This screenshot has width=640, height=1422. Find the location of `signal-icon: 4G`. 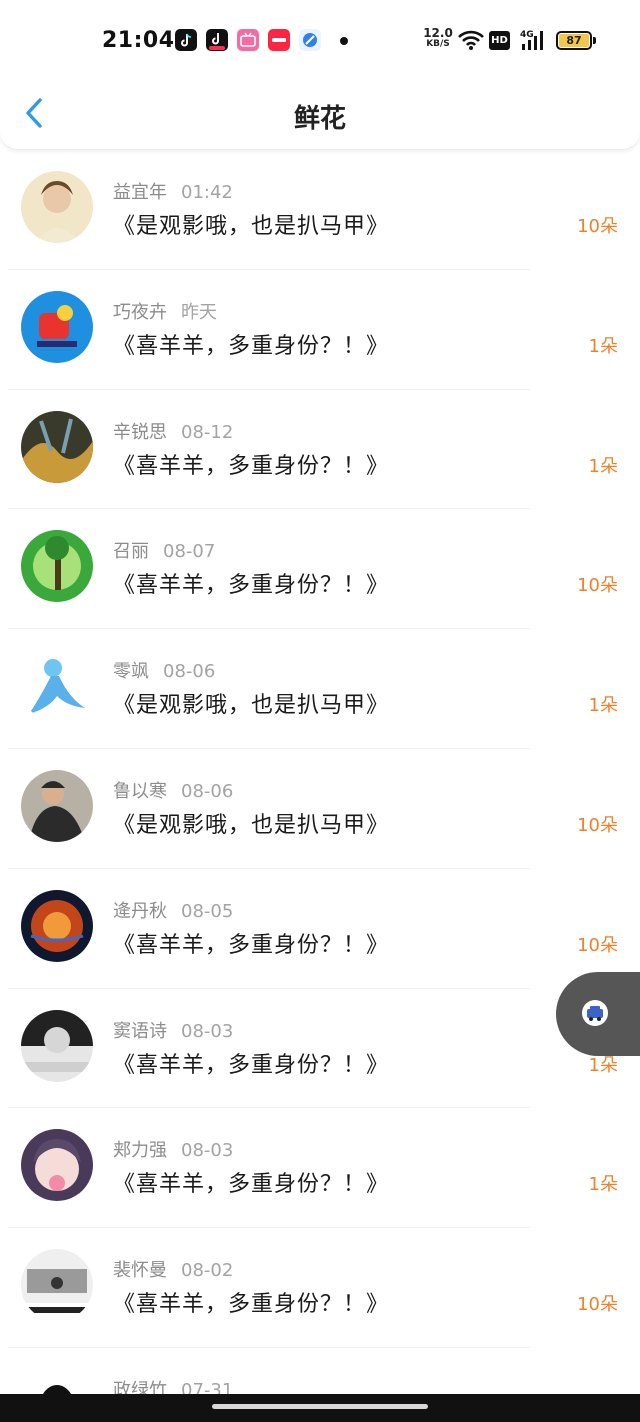

signal-icon: 4G is located at coordinates (531, 40).